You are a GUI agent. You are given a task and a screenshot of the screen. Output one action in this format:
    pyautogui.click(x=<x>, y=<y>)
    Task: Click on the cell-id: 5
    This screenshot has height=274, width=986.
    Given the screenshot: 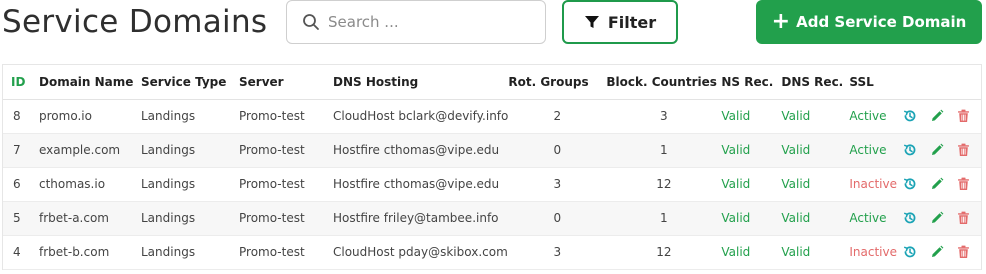 What is the action you would take?
    pyautogui.click(x=21, y=218)
    